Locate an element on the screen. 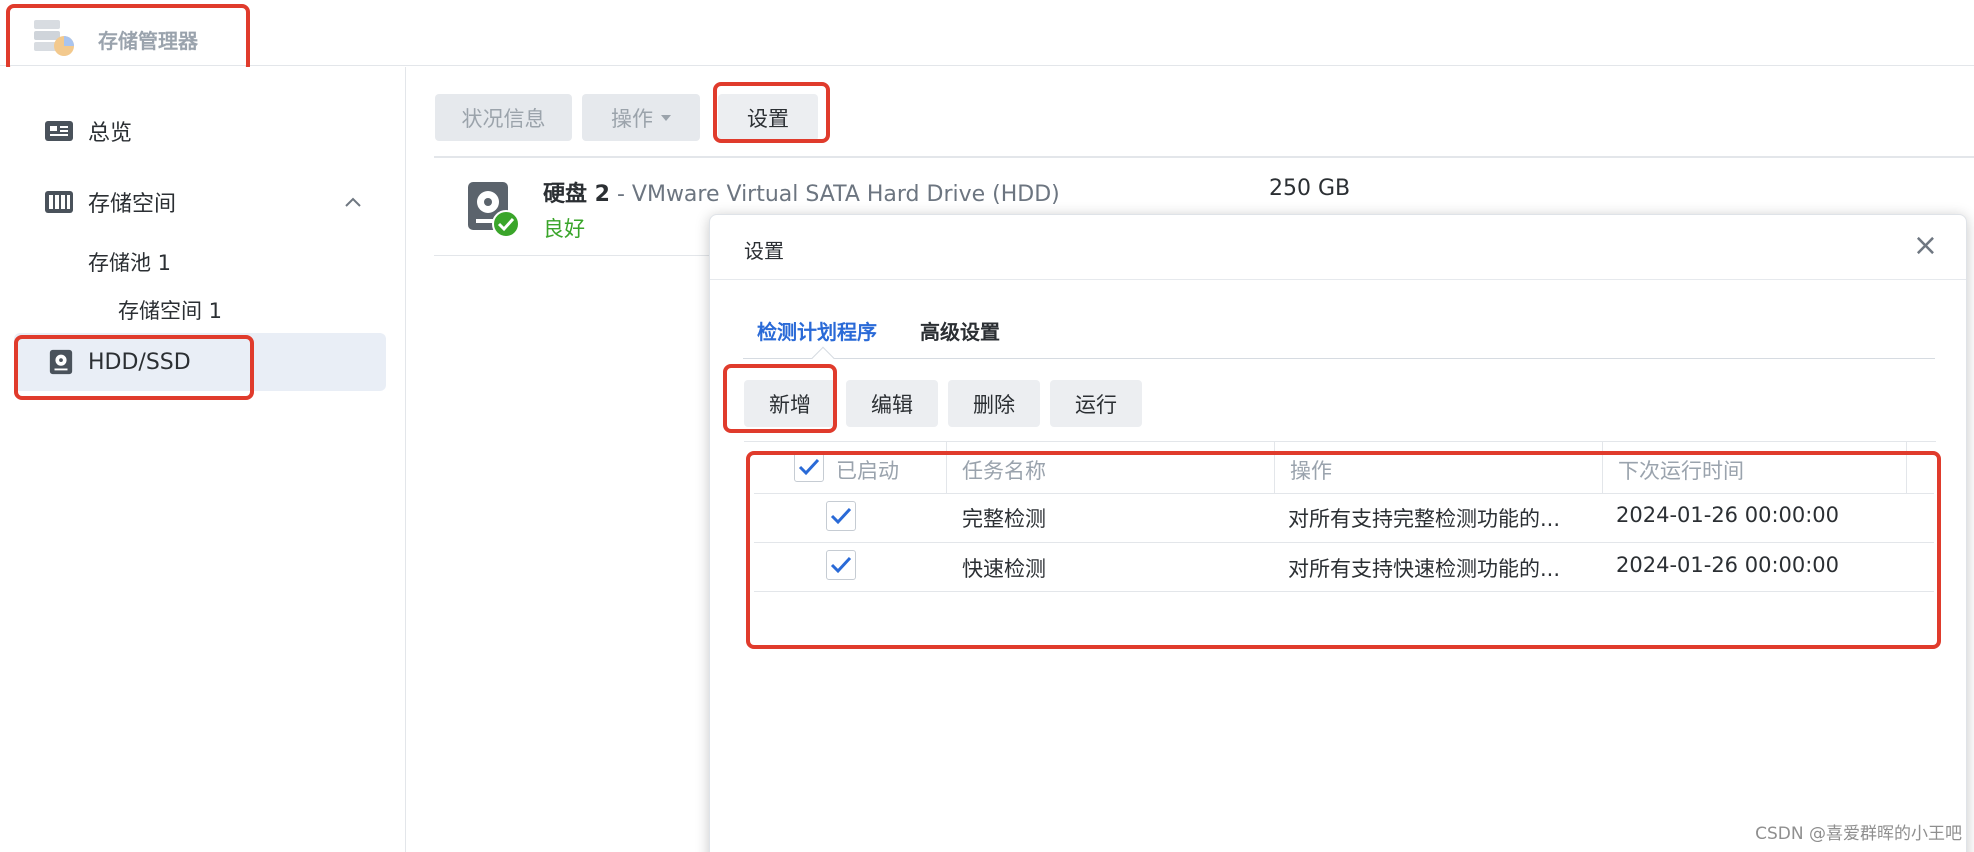 Image resolution: width=1974 pixels, height=852 pixels. add-label: 新增 is located at coordinates (790, 404).